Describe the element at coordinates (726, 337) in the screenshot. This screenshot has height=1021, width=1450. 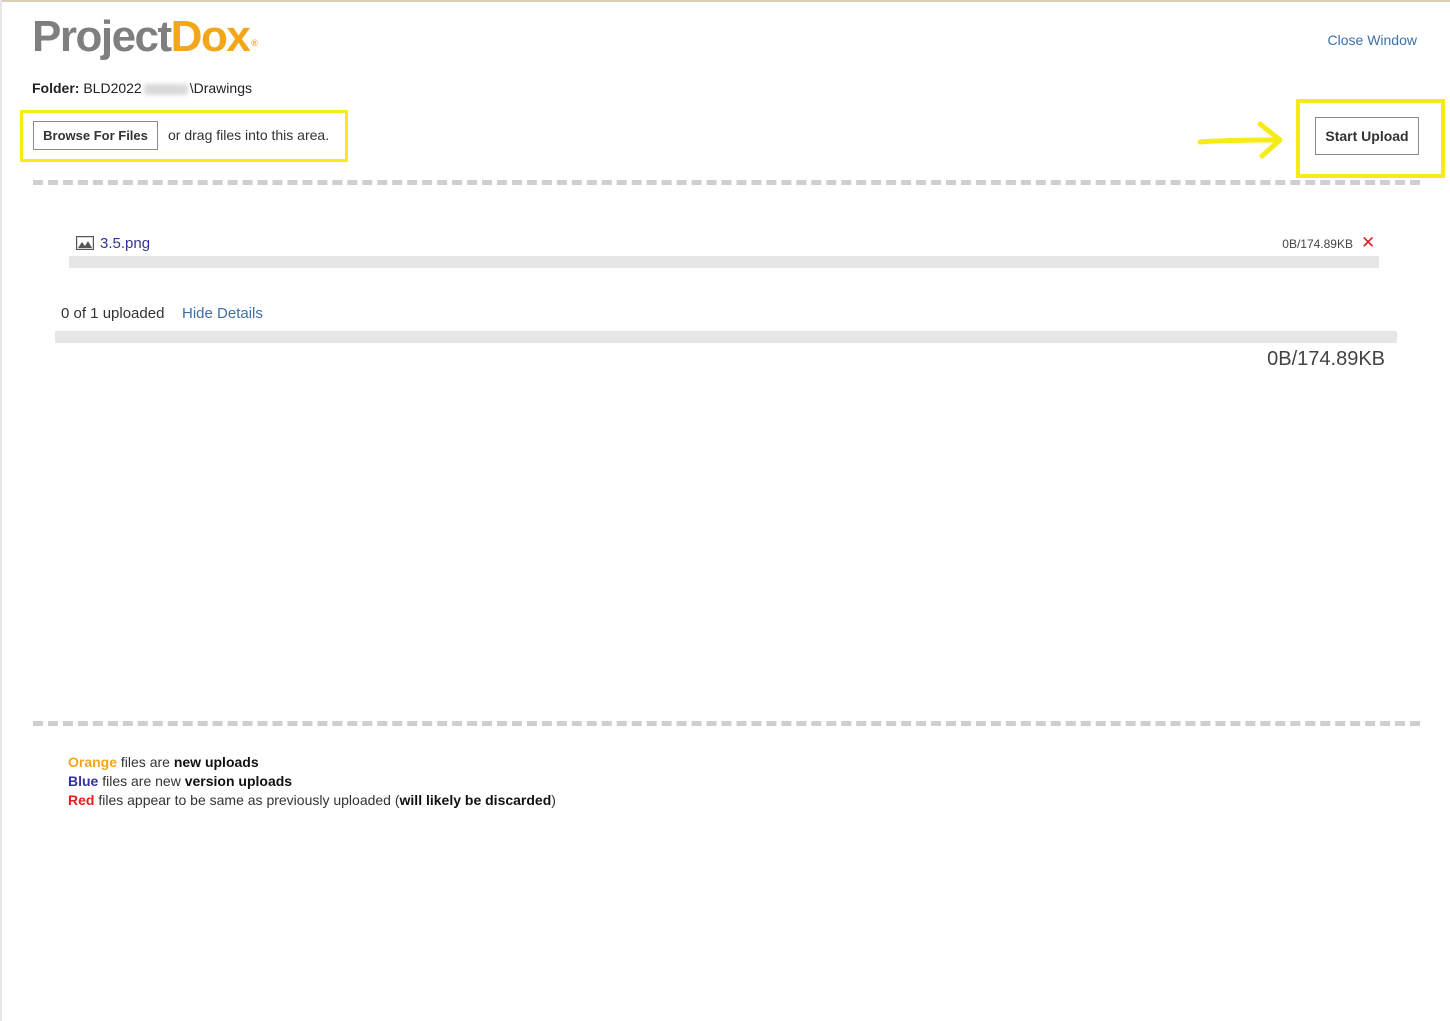
I see `total-progress-bar` at that location.